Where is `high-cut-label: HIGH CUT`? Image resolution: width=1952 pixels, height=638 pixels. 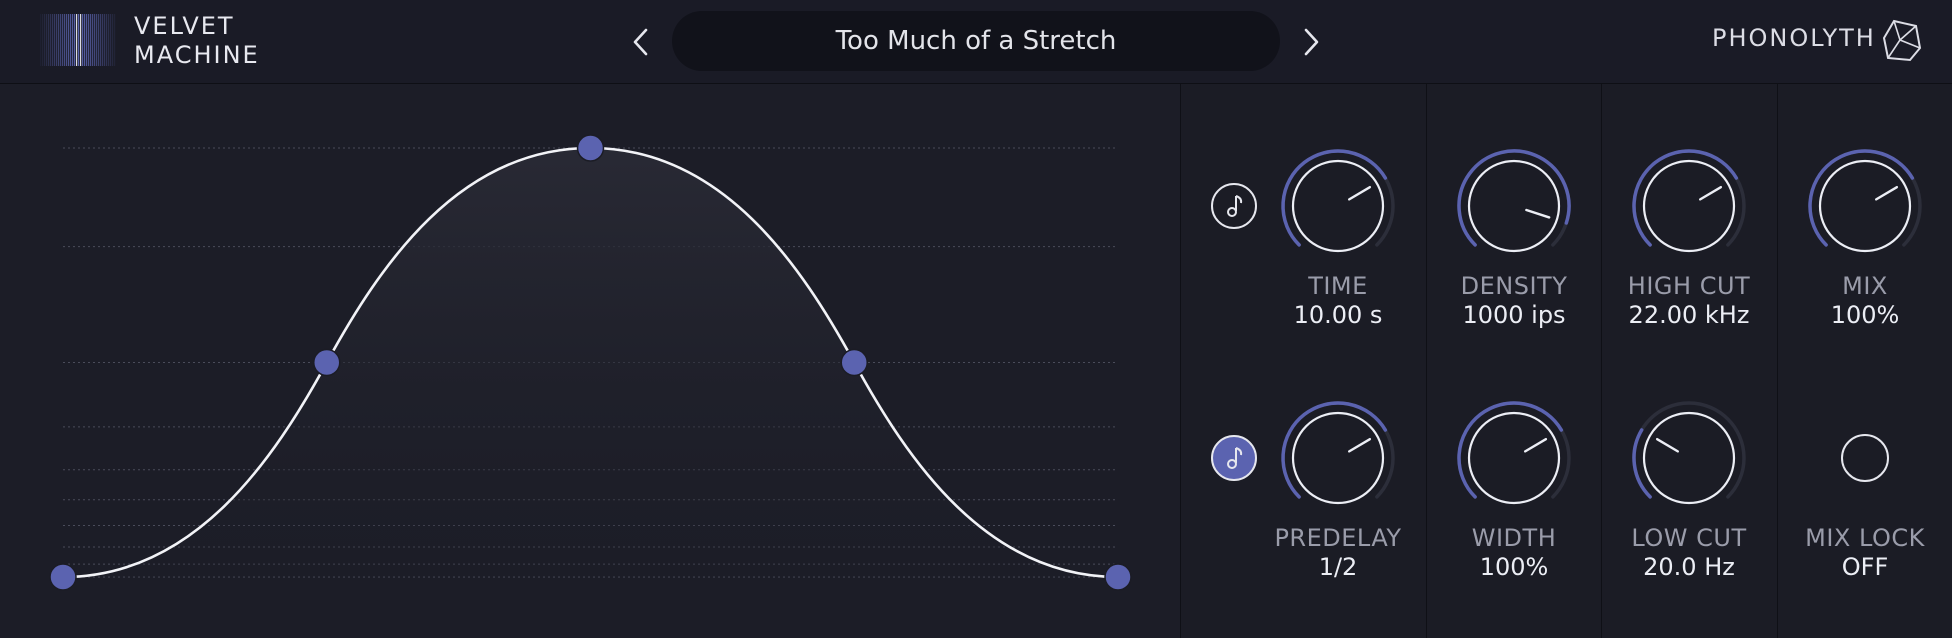
high-cut-label: HIGH CUT is located at coordinates (1689, 286).